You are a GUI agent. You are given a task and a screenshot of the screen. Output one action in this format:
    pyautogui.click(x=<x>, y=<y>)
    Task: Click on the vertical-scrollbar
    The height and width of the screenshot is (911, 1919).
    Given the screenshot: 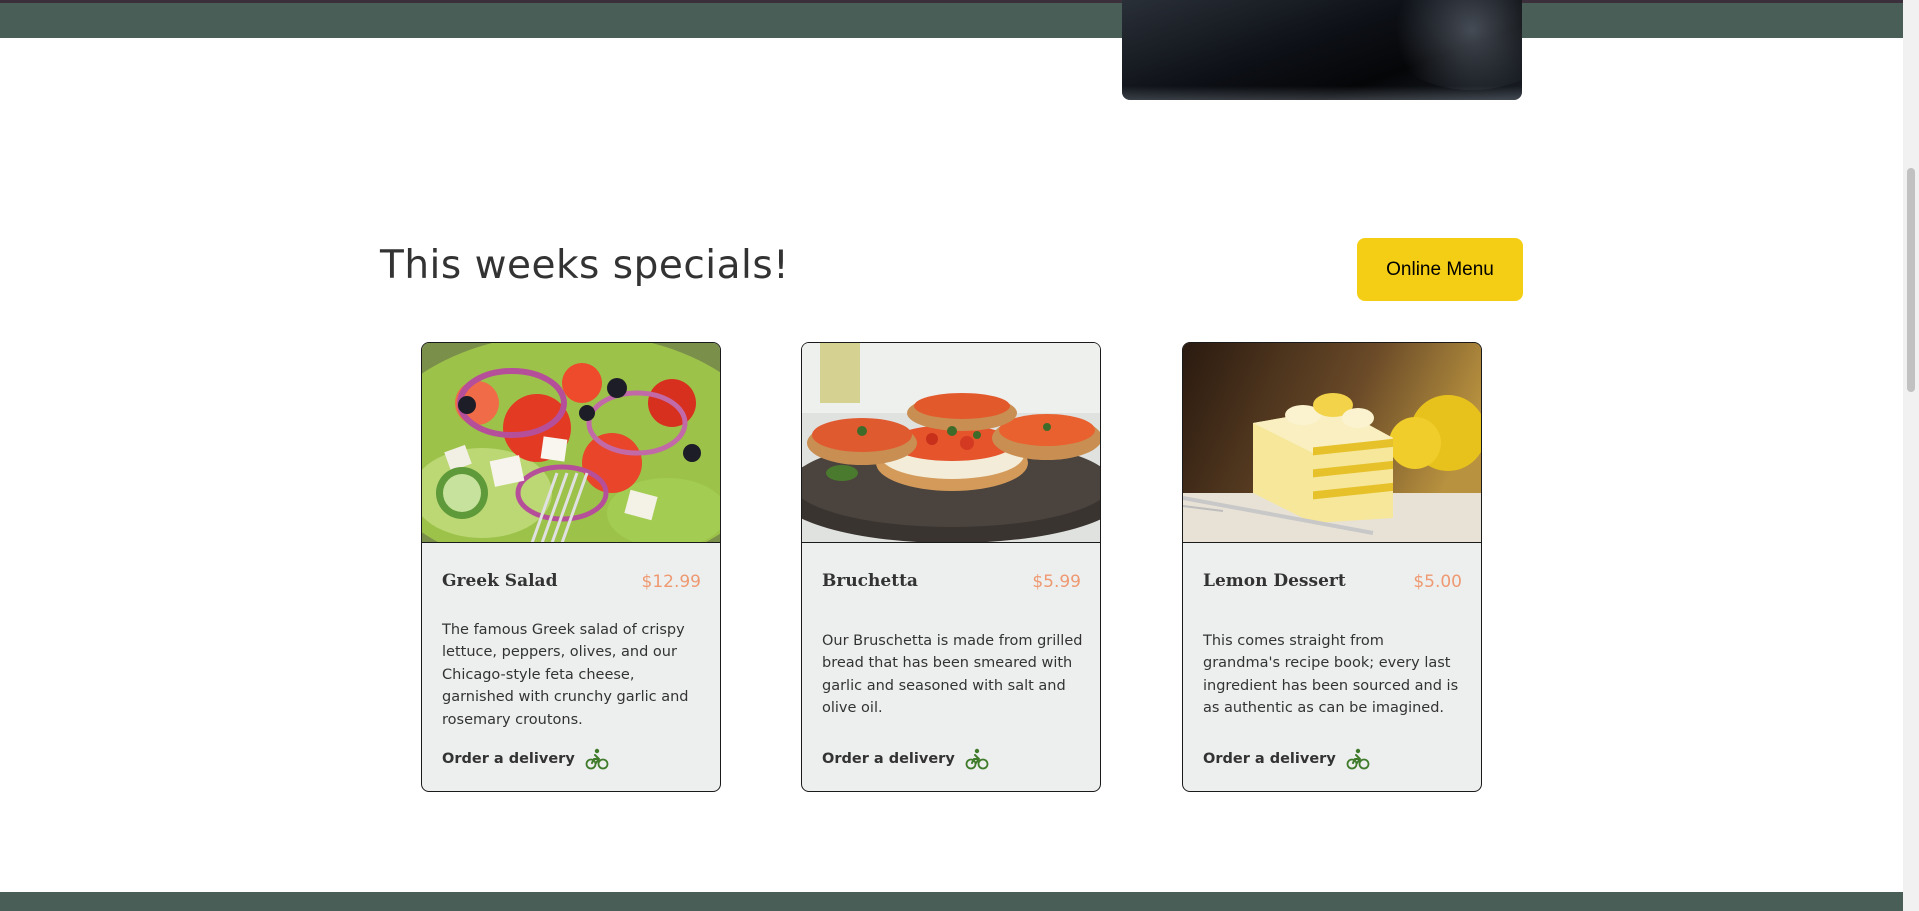 What is the action you would take?
    pyautogui.click(x=1911, y=455)
    